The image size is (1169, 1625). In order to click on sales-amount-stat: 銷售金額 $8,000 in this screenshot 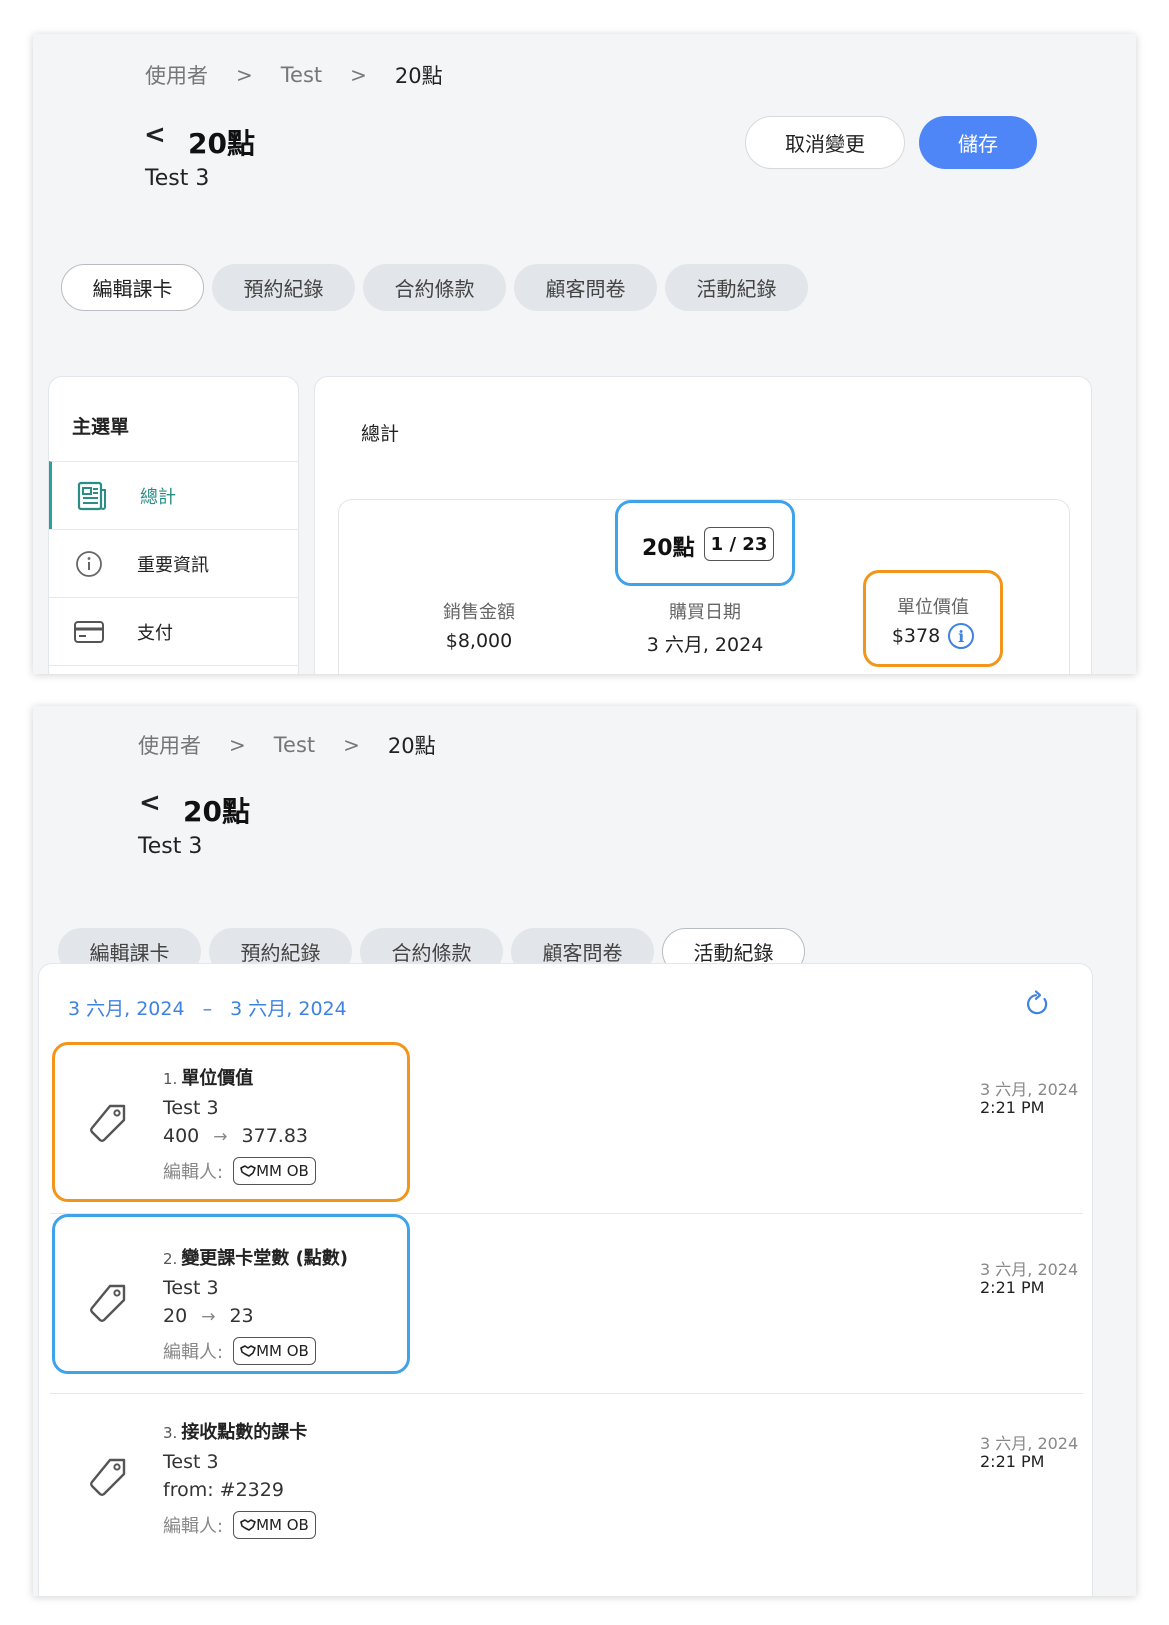, I will do `click(479, 625)`.